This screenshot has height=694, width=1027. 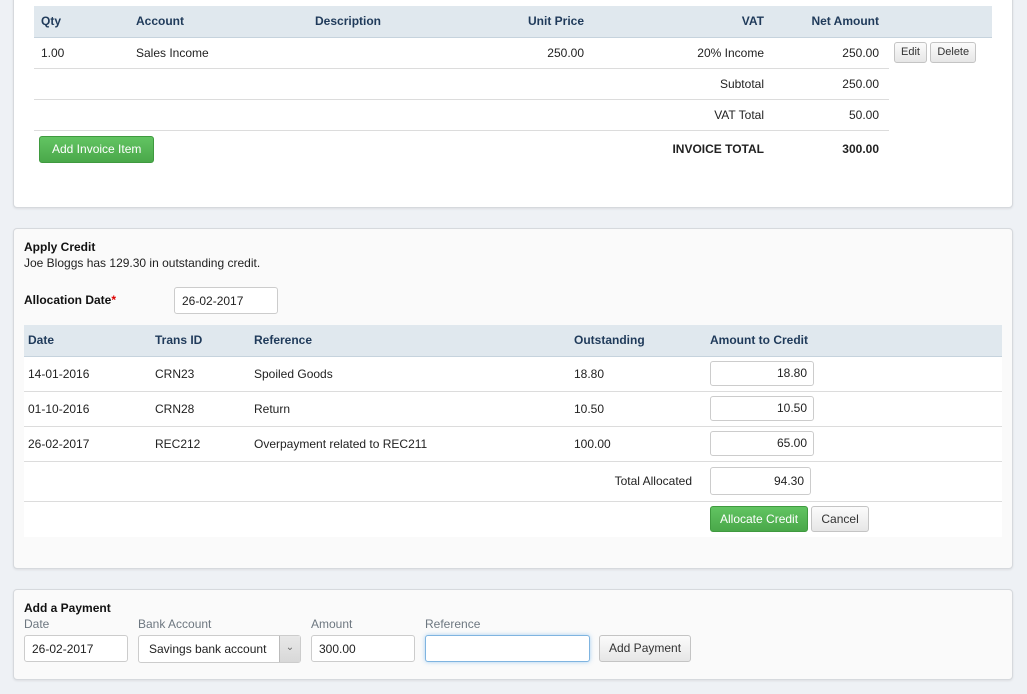 I want to click on col-trans-id: Trans ID, so click(x=200, y=341).